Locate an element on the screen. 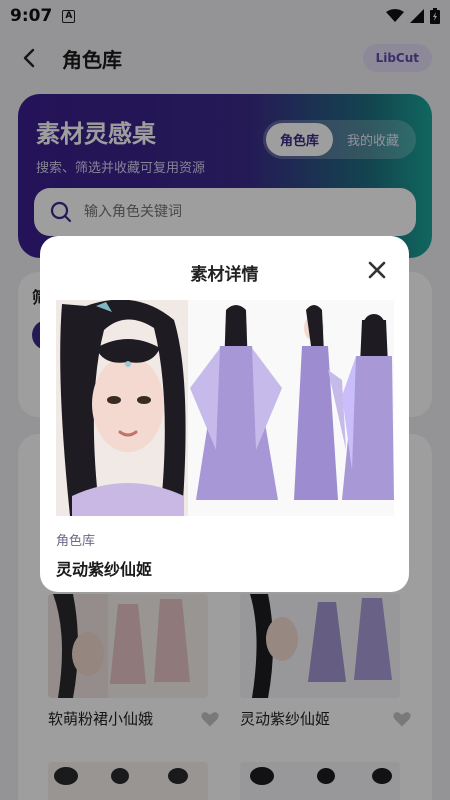 The width and height of the screenshot is (450, 800). close-icon is located at coordinates (377, 270).